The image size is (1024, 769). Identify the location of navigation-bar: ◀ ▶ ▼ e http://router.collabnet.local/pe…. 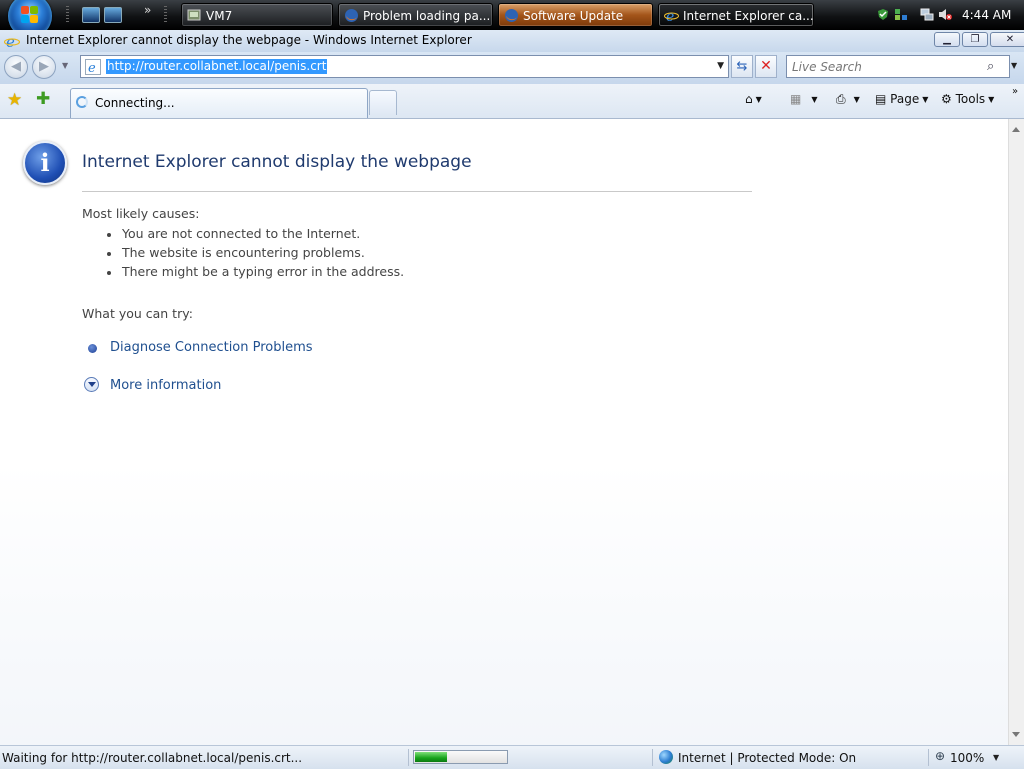
(512, 68).